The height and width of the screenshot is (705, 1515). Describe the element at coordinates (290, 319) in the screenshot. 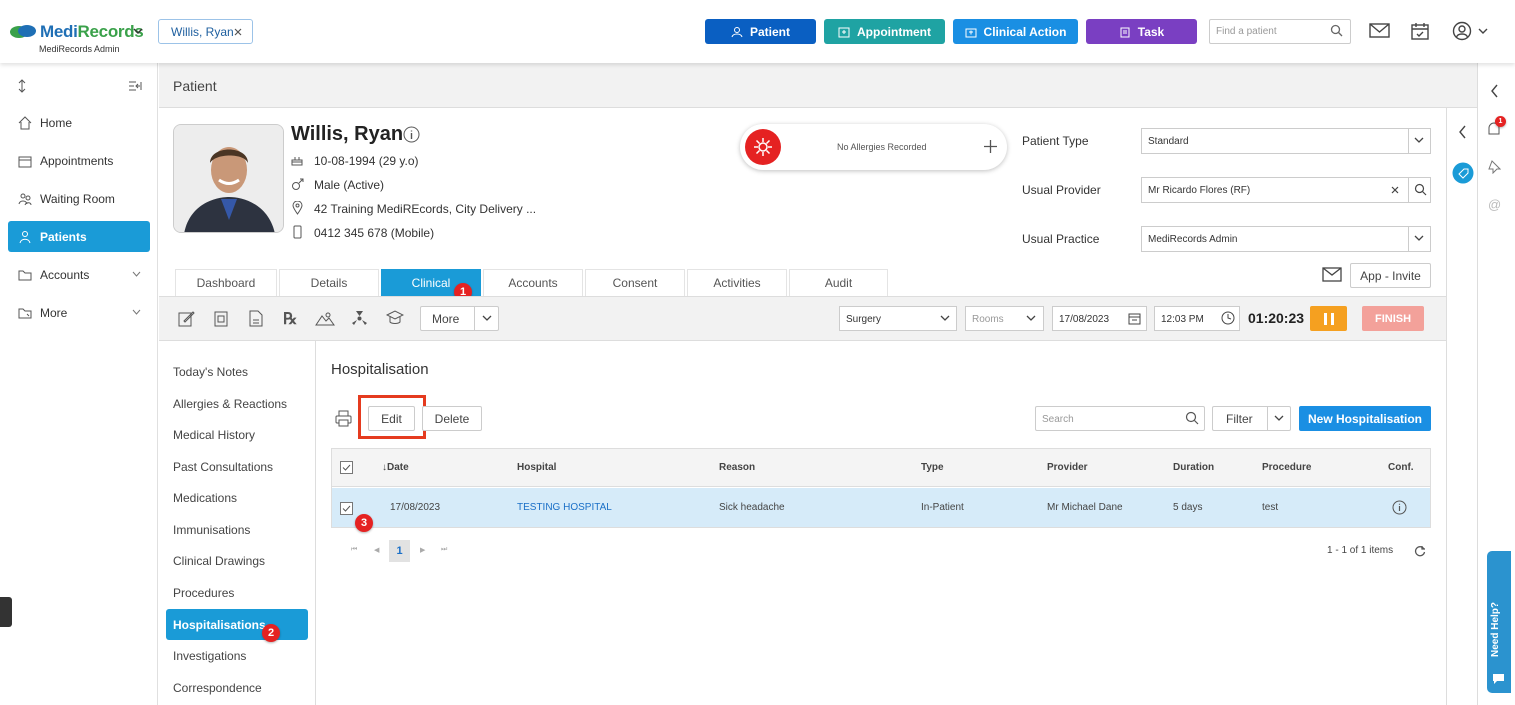

I see `rx-icon: ℞` at that location.